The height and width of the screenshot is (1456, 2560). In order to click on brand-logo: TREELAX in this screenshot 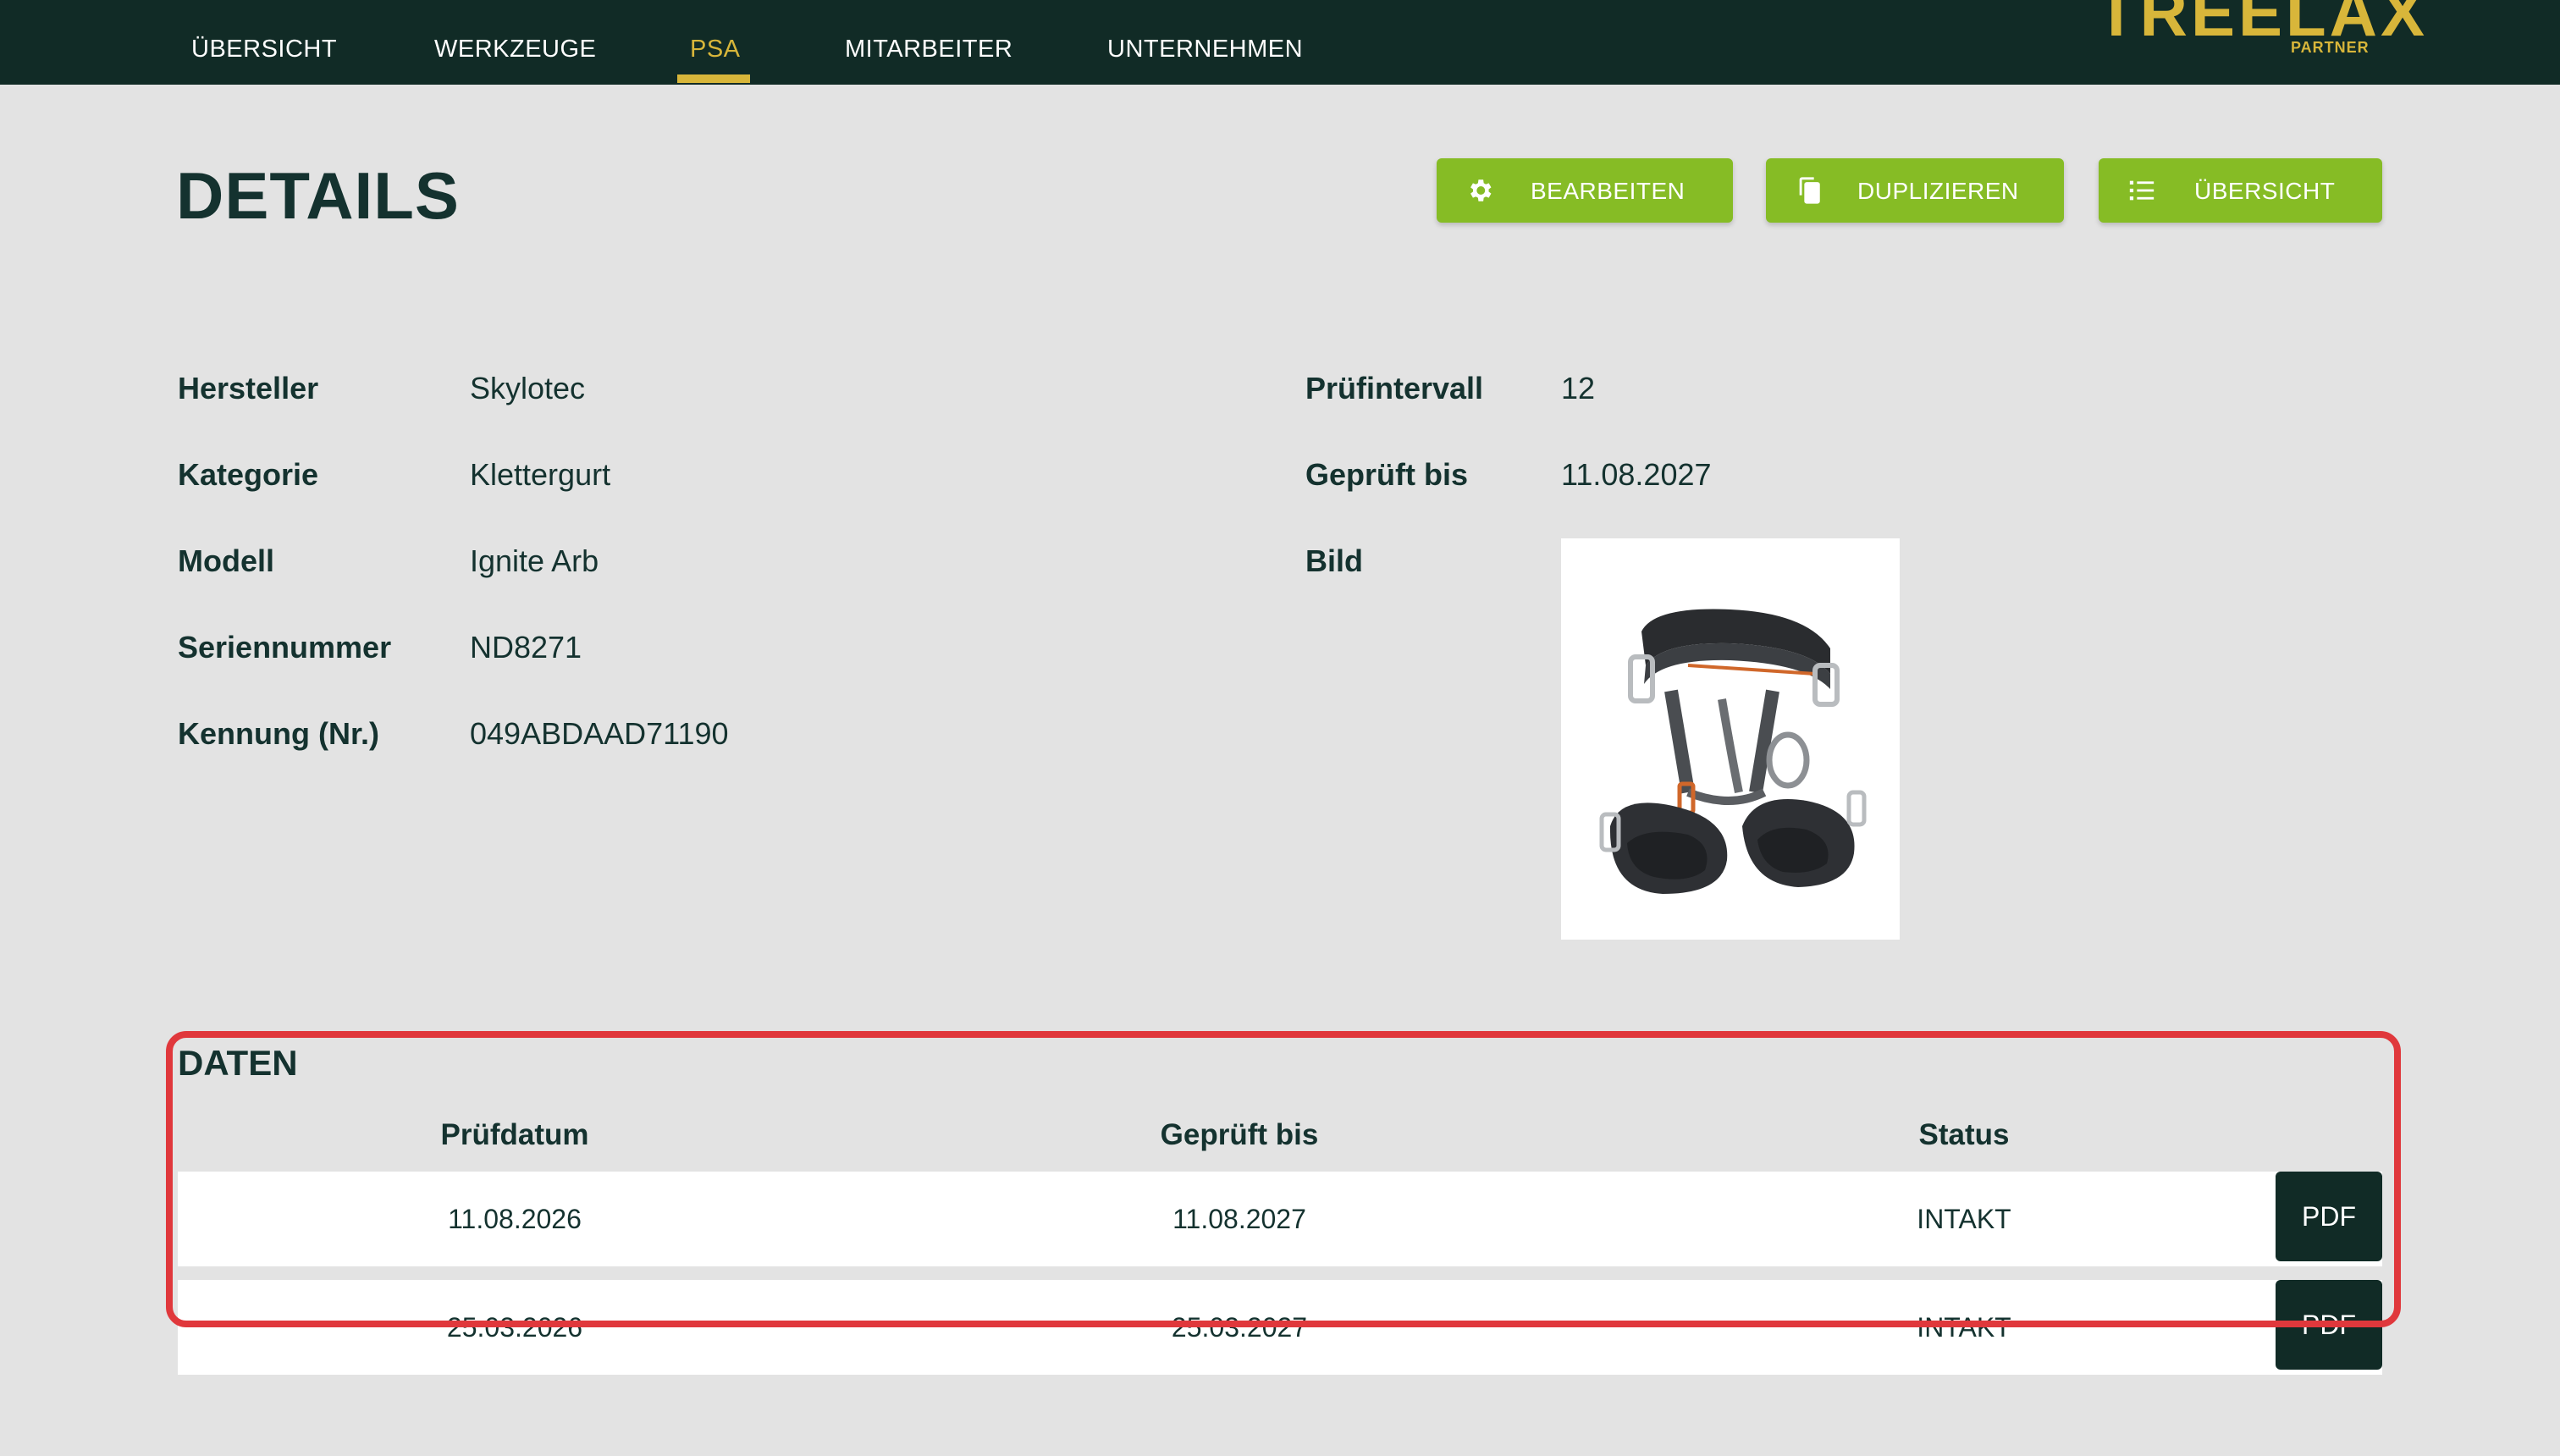, I will do `click(2262, 26)`.